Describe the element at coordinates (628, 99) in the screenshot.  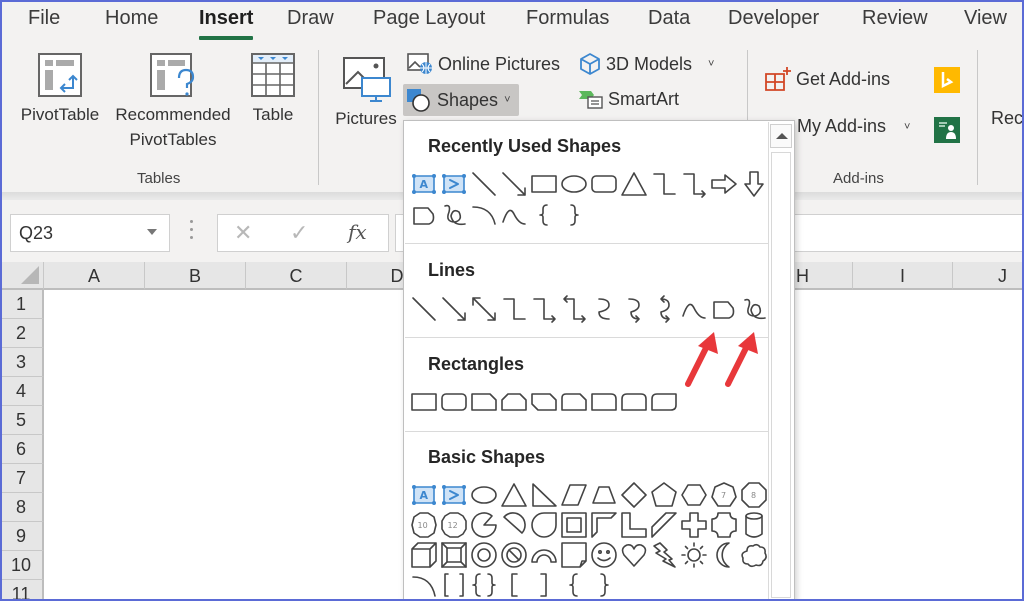
I see `smartart-button: SmartArt` at that location.